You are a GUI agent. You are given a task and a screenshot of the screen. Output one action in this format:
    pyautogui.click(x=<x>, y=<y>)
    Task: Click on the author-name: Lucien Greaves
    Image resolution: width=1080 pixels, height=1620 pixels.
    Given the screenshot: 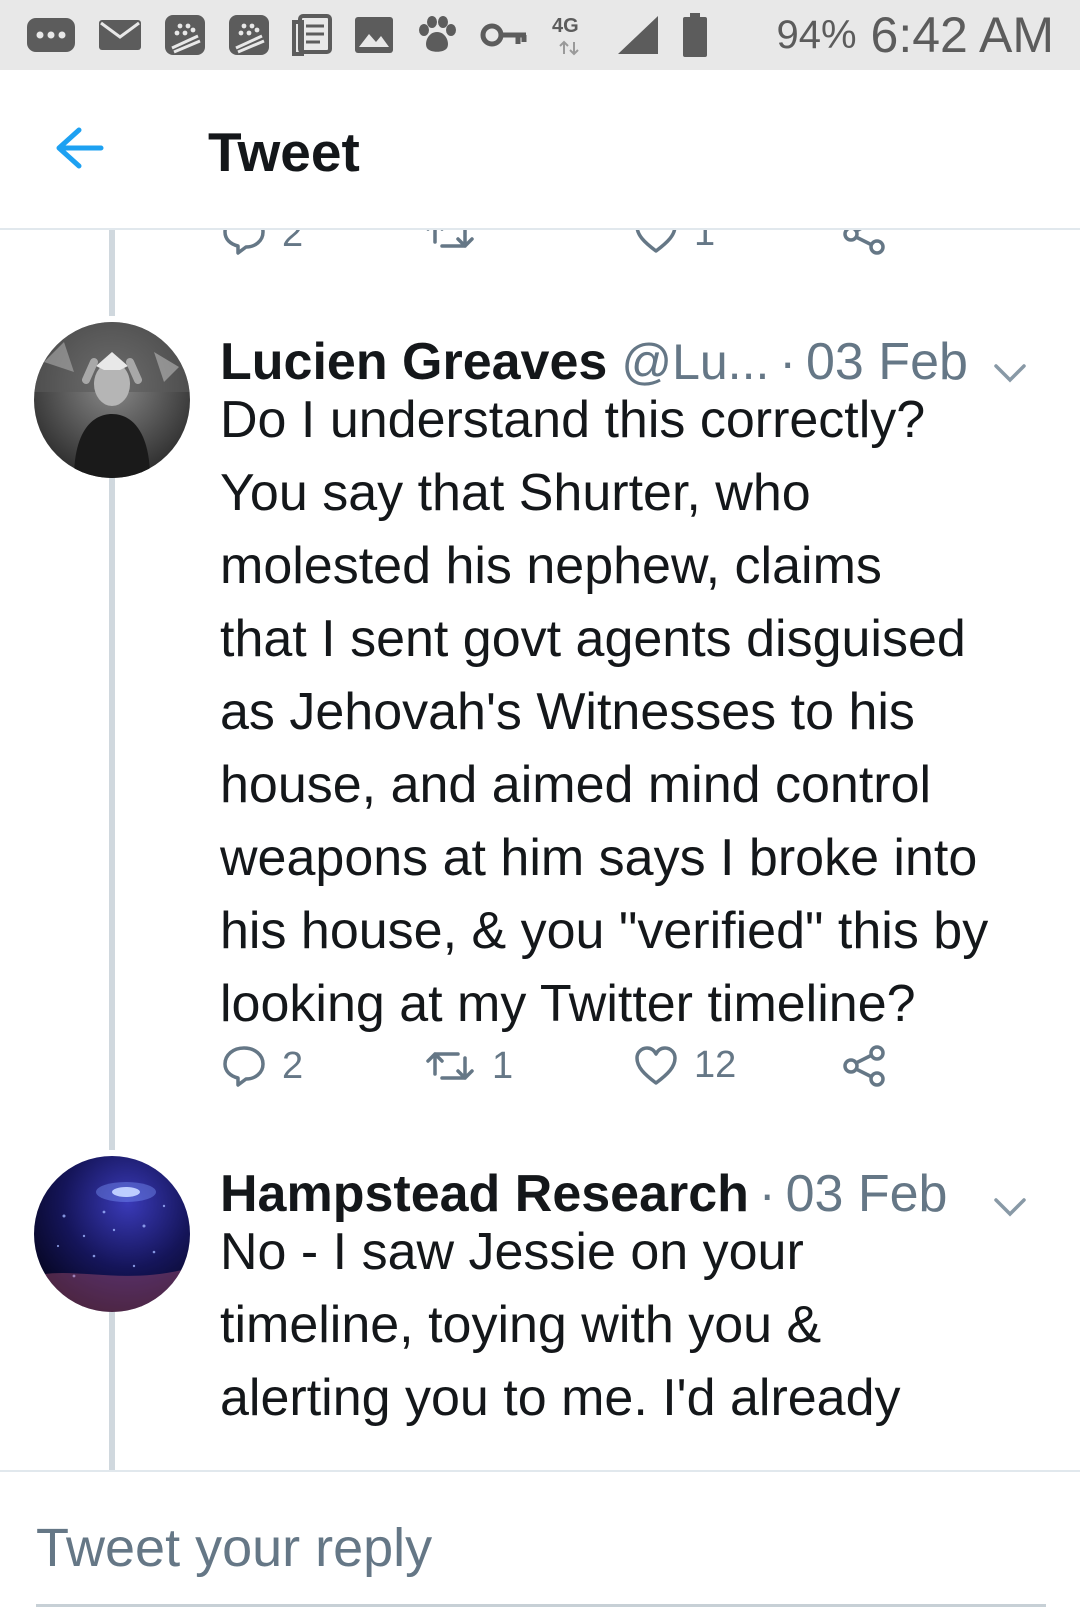 What is the action you would take?
    pyautogui.click(x=413, y=362)
    